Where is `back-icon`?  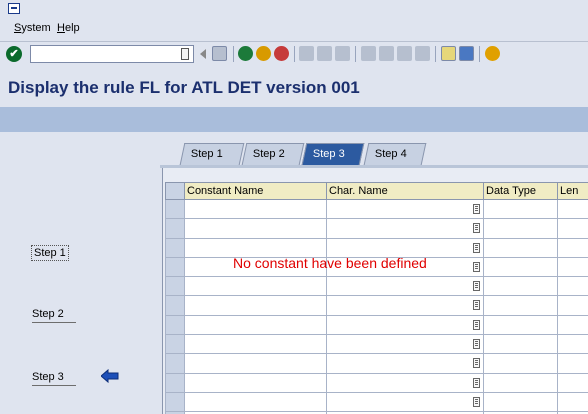
back-icon is located at coordinates (245, 53).